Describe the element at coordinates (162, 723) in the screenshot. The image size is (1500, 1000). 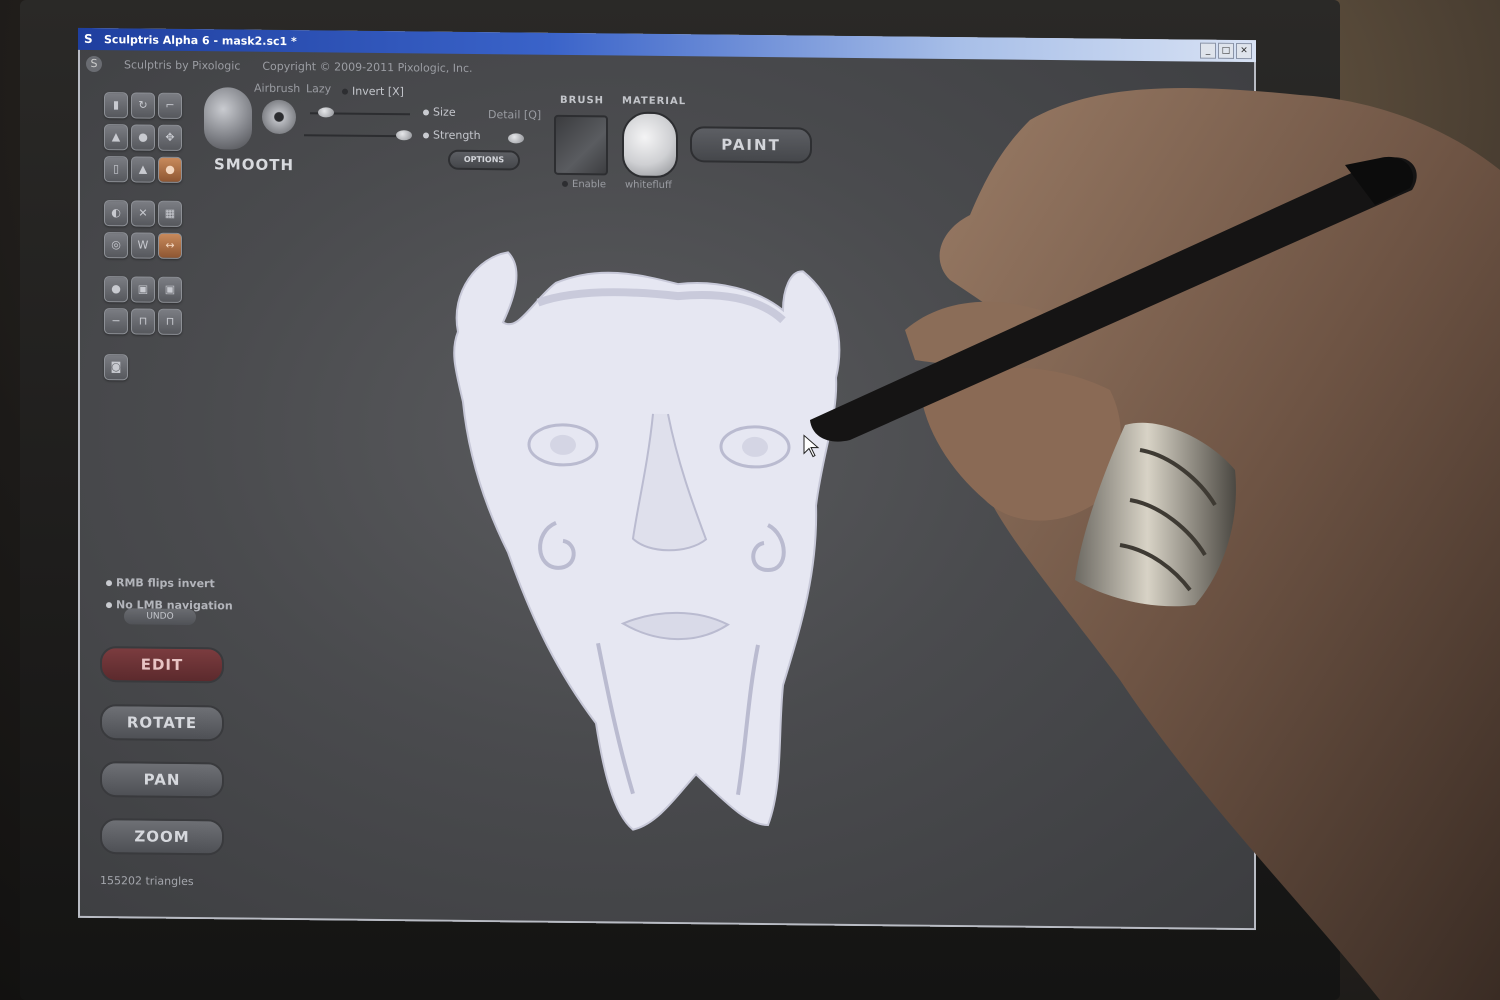
I see `rotate-button: ROTATE` at that location.